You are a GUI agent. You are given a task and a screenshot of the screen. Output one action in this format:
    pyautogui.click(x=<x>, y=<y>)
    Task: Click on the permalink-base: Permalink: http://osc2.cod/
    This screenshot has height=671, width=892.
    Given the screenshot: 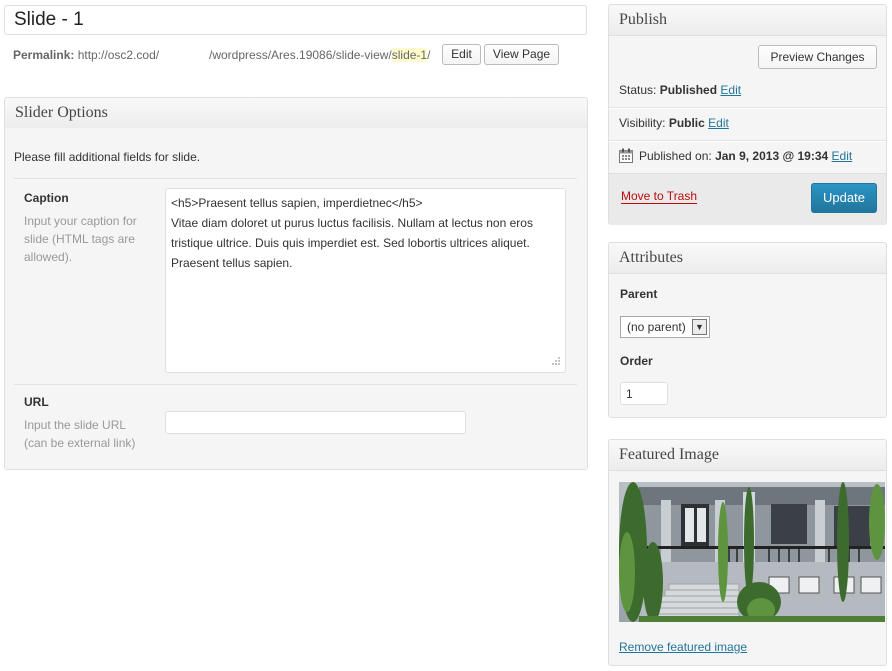 What is the action you would take?
    pyautogui.click(x=86, y=55)
    